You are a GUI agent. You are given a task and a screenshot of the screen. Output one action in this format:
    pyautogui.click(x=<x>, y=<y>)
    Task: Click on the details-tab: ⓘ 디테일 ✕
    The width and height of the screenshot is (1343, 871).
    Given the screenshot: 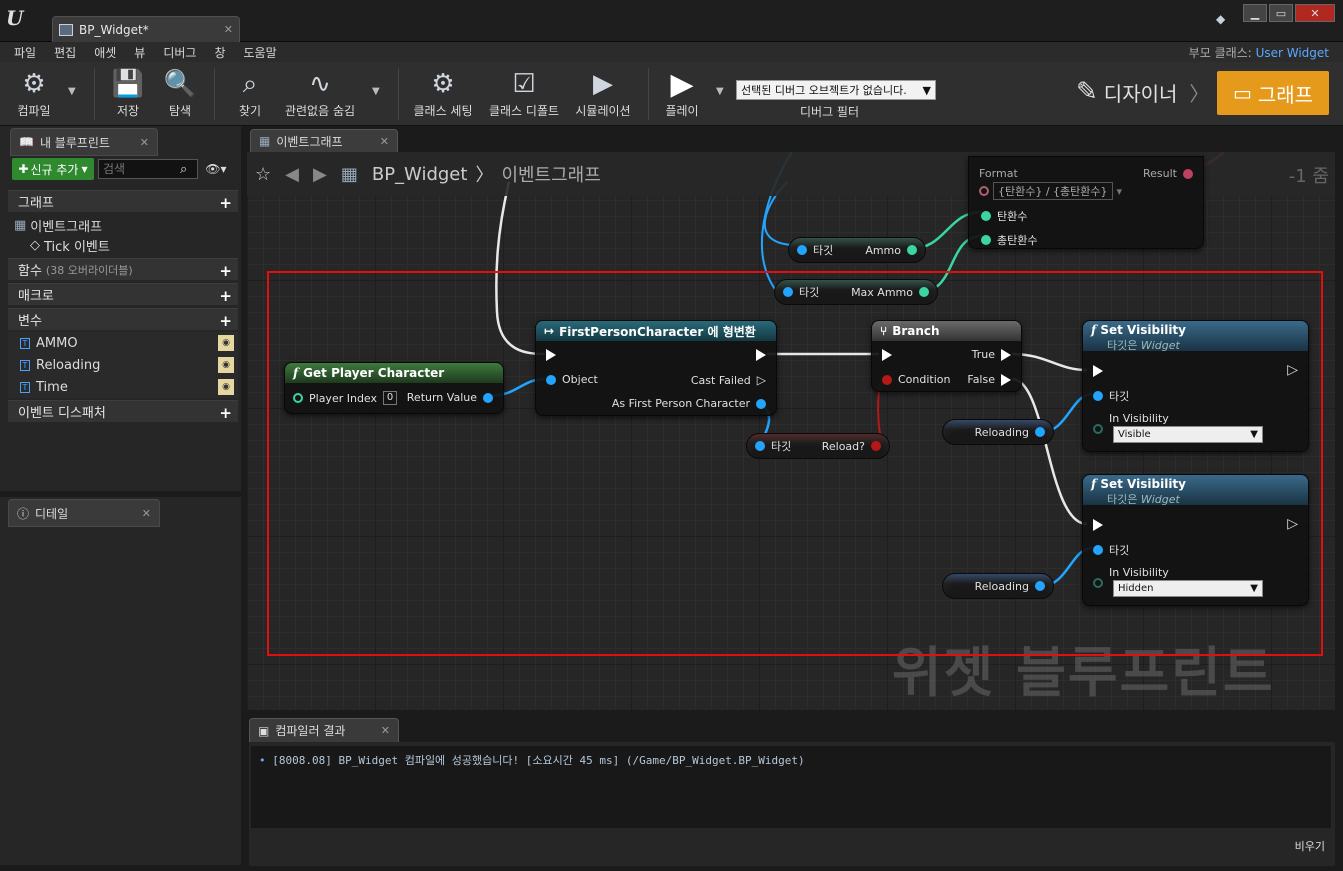 What is the action you would take?
    pyautogui.click(x=84, y=513)
    